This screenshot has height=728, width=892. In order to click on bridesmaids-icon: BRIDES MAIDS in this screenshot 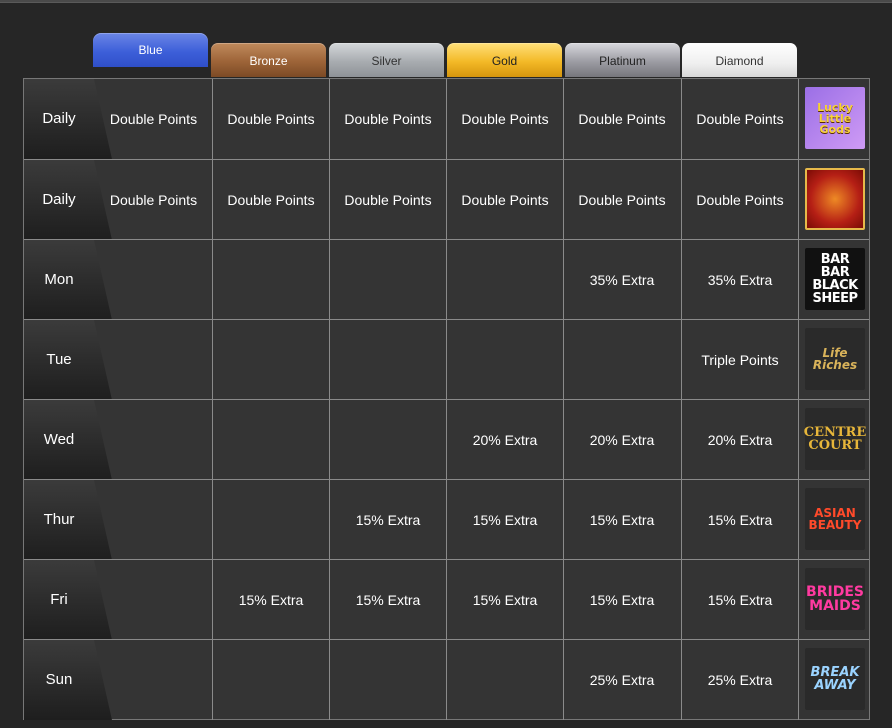, I will do `click(835, 599)`.